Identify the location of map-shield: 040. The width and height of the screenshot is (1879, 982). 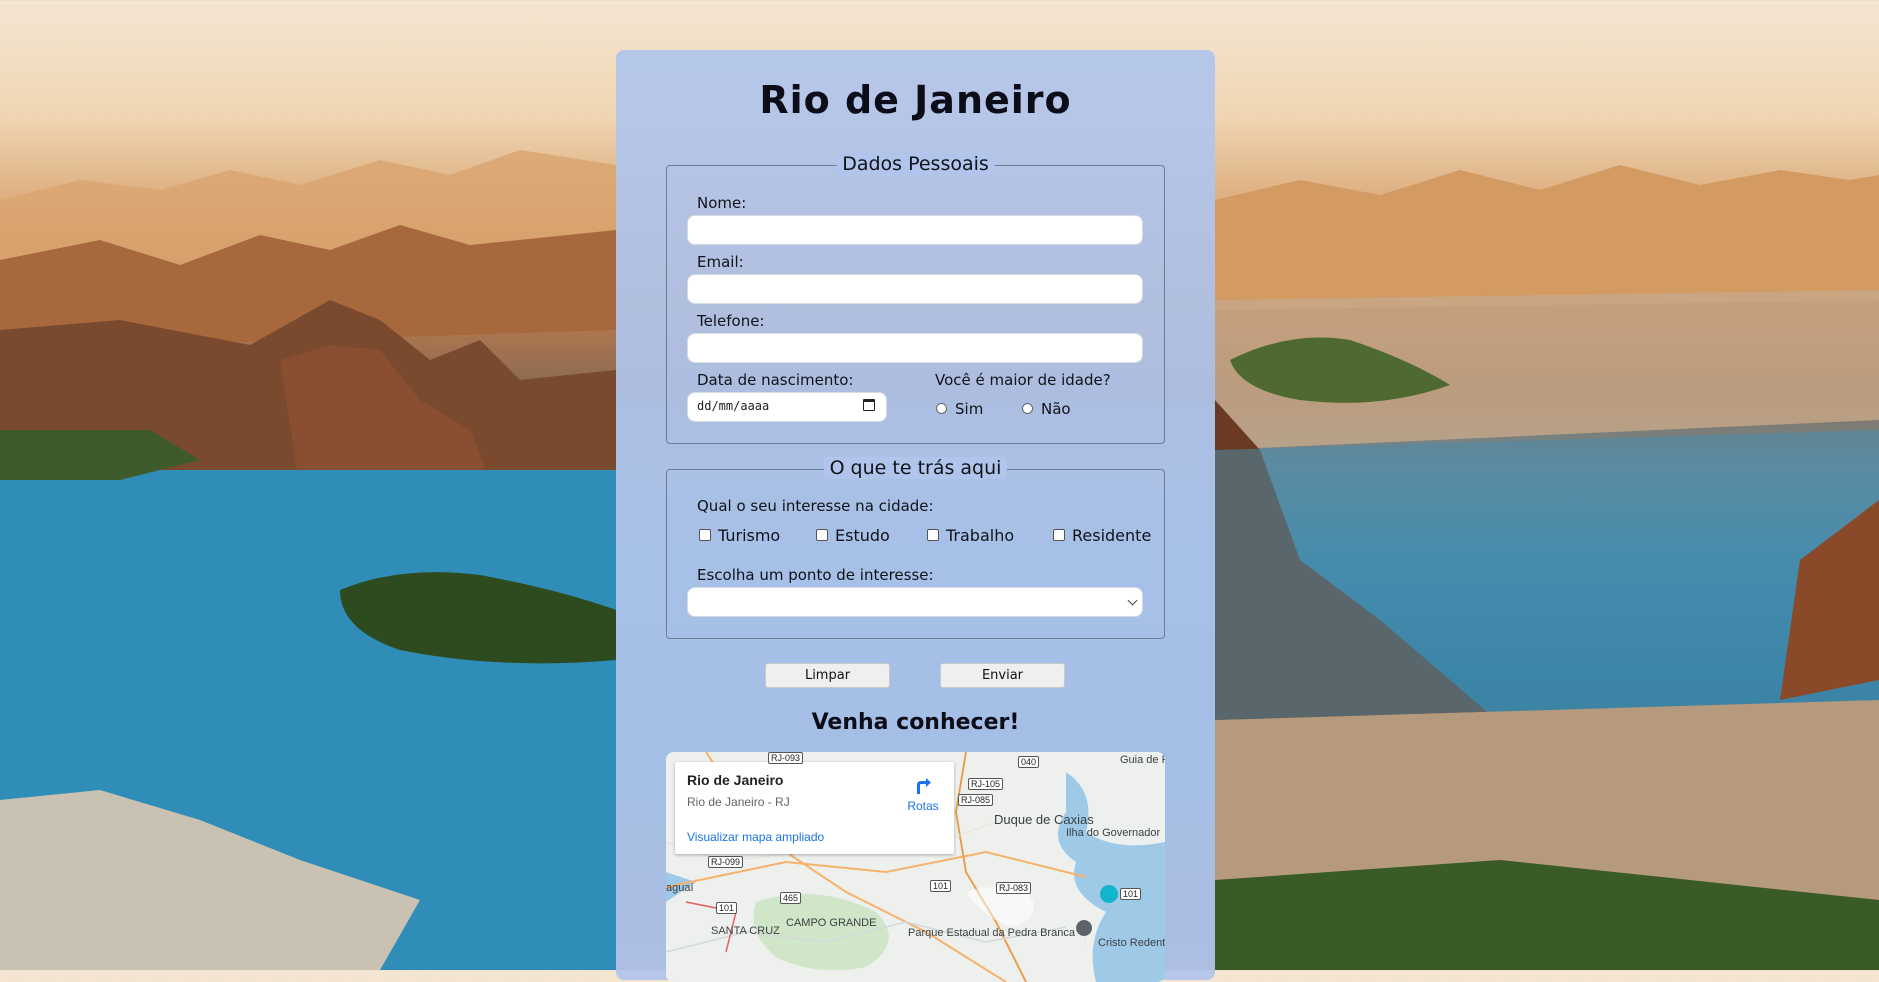
(1029, 762).